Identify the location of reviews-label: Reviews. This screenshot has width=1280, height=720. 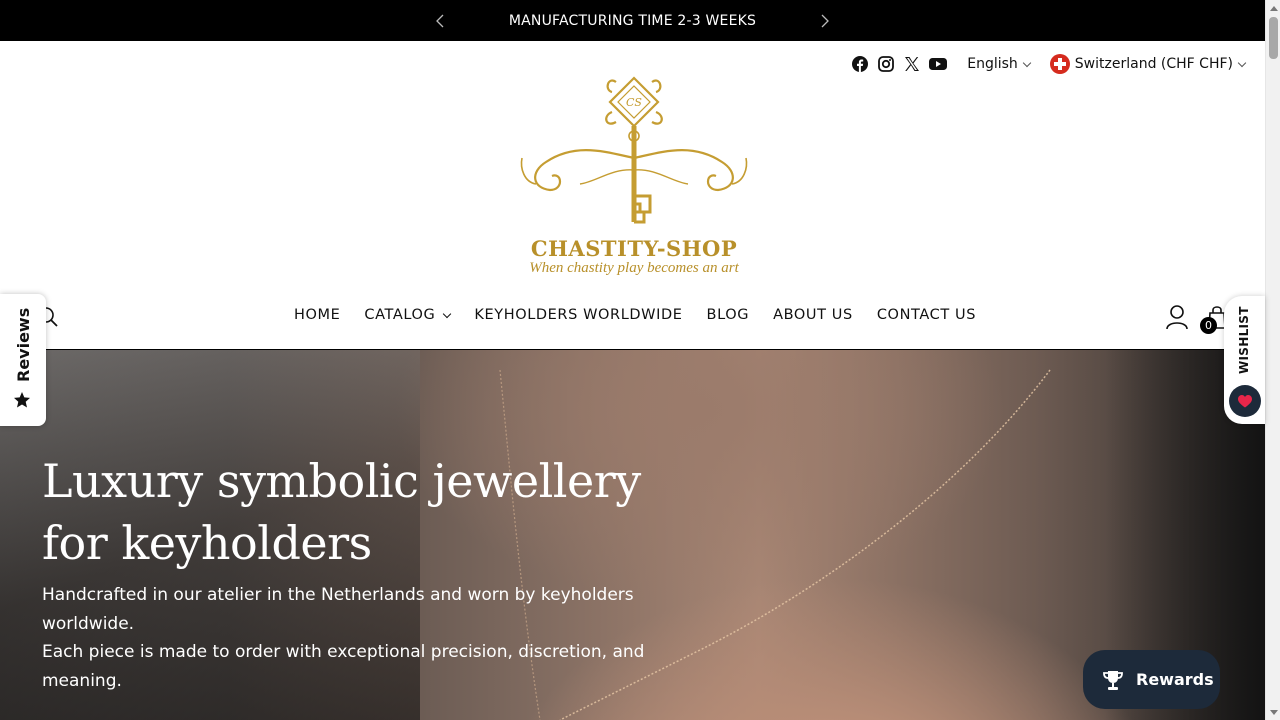
(23, 344).